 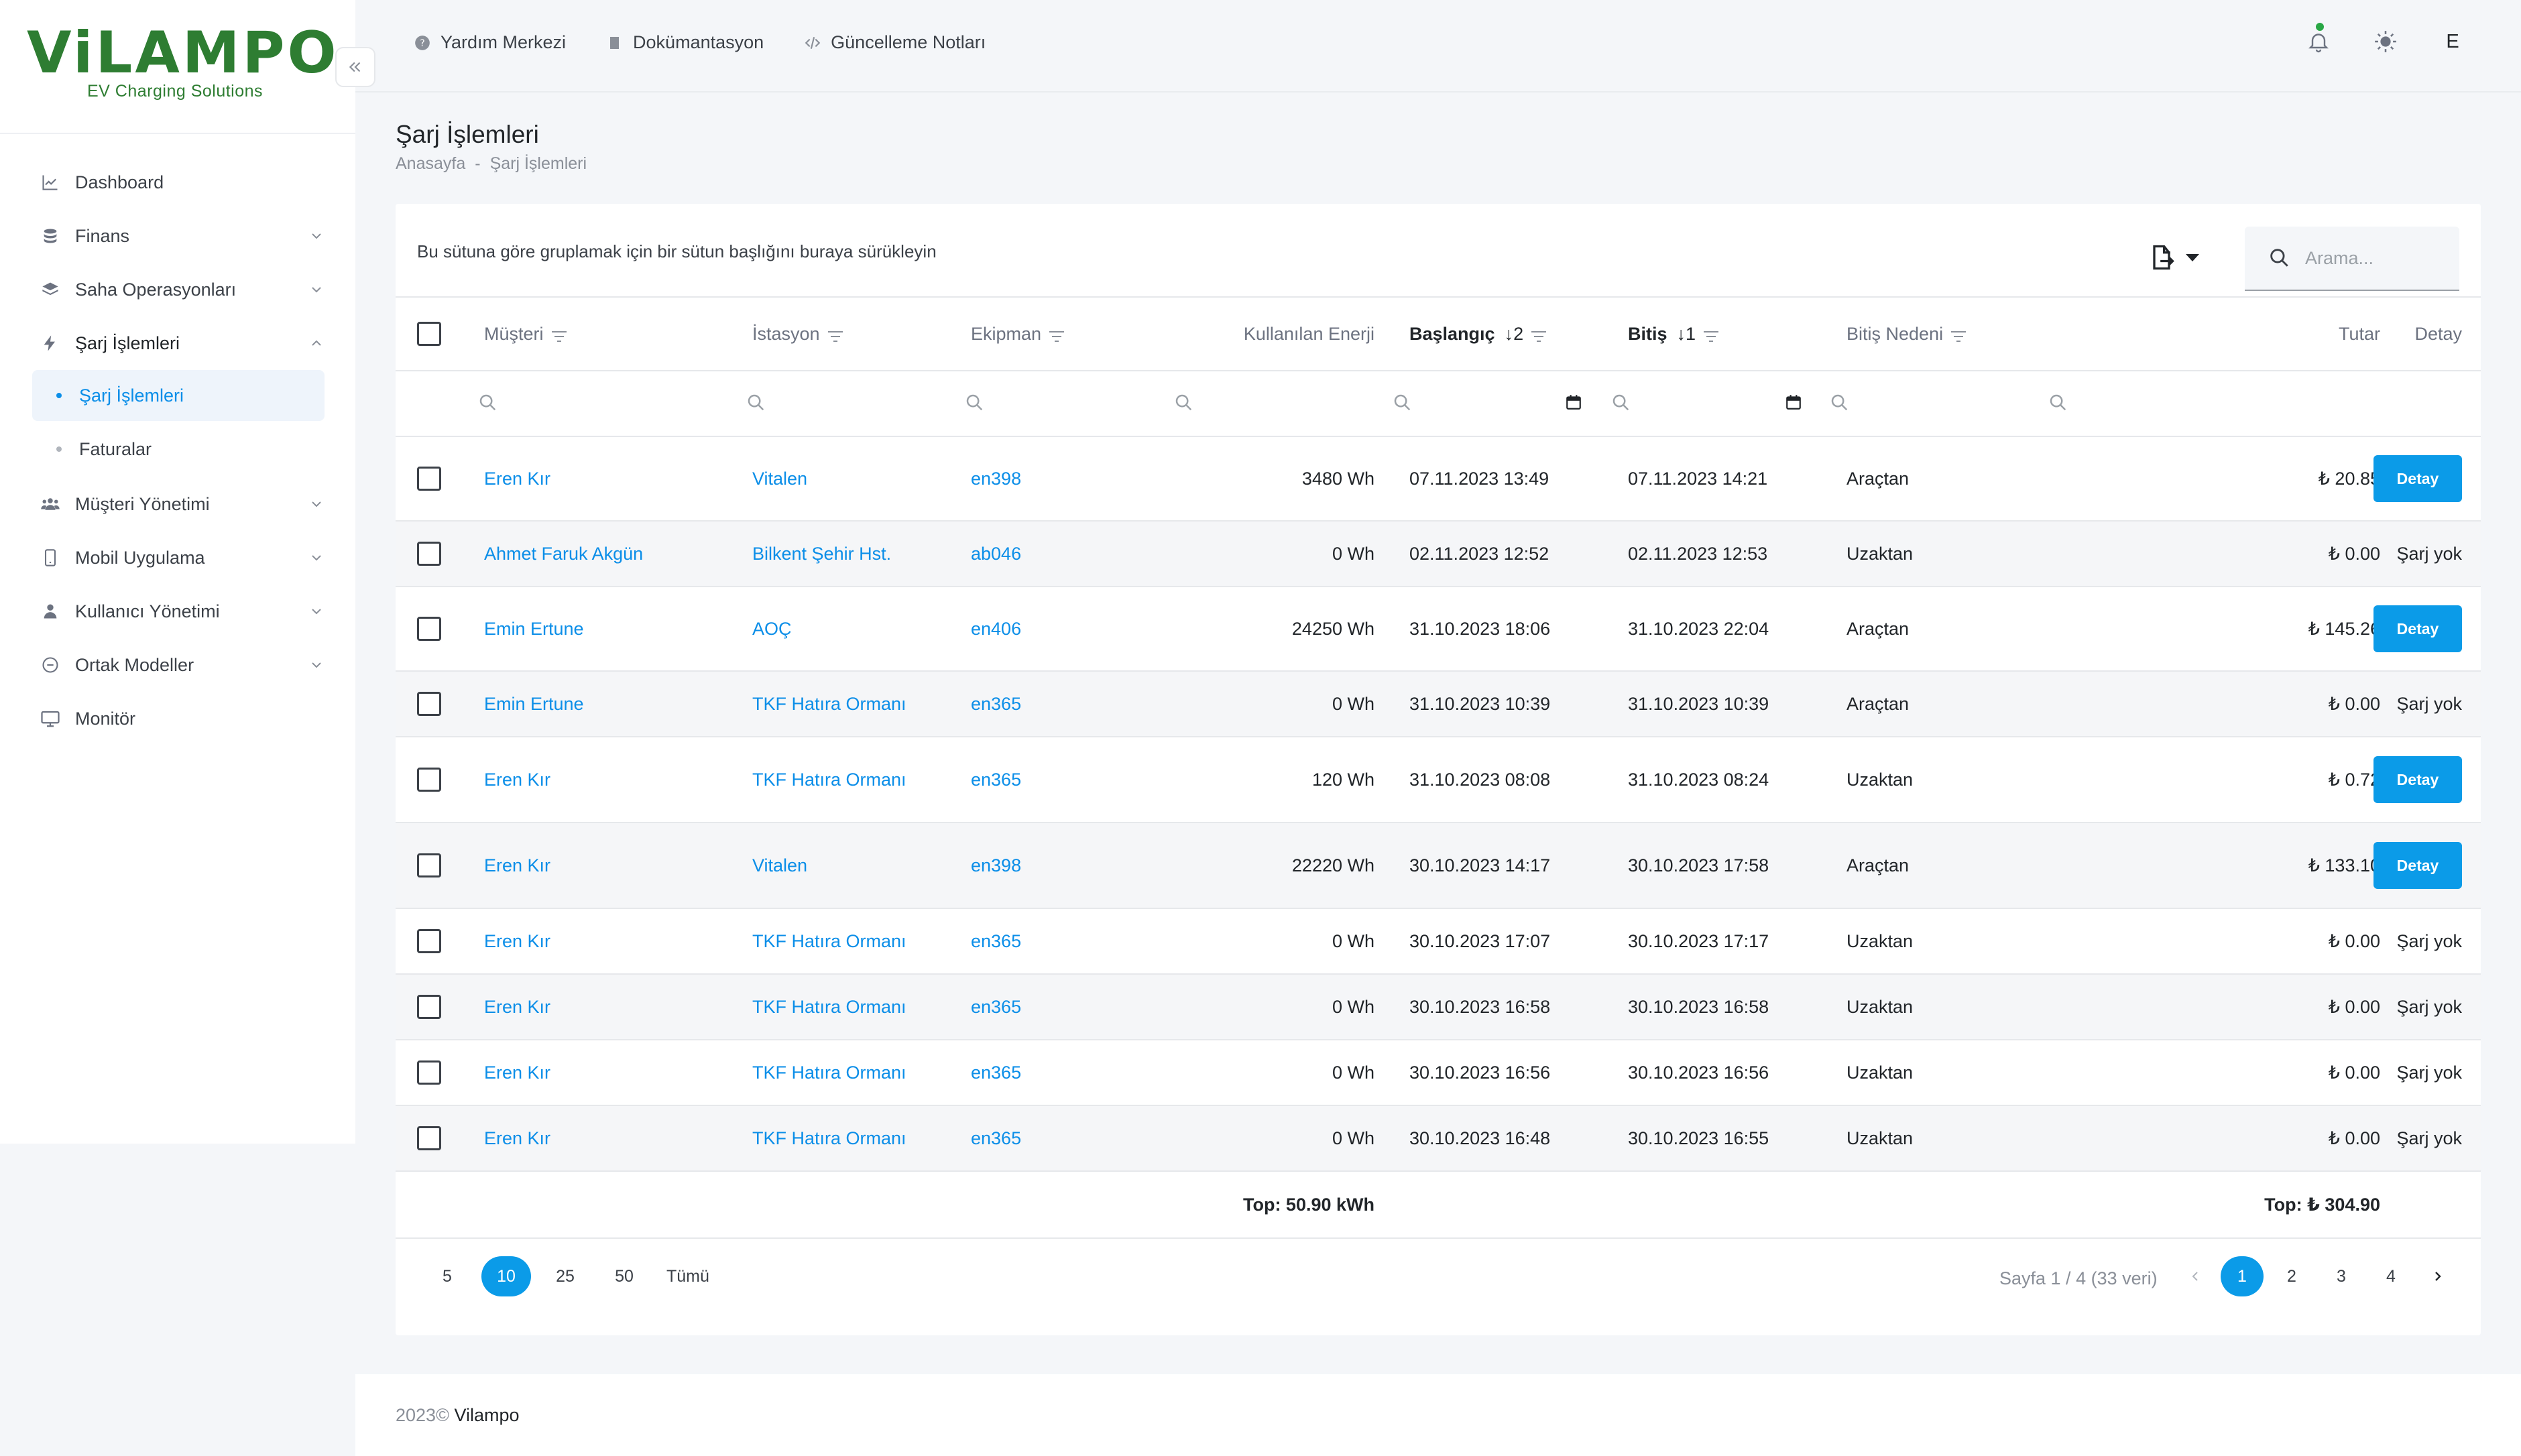 What do you see at coordinates (1940, 334) in the screenshot?
I see `column-header-reason: Bitiş Nedeni` at bounding box center [1940, 334].